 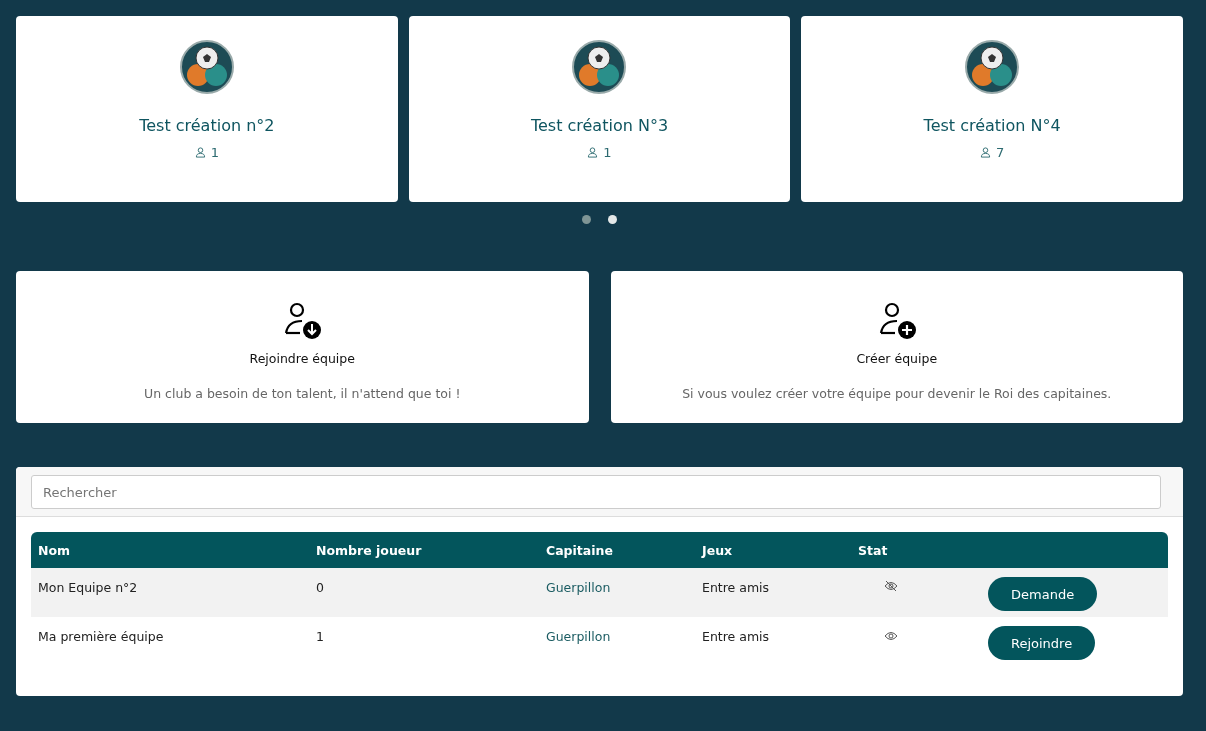 I want to click on team-card: Test création n°2 1, so click(x=207, y=109).